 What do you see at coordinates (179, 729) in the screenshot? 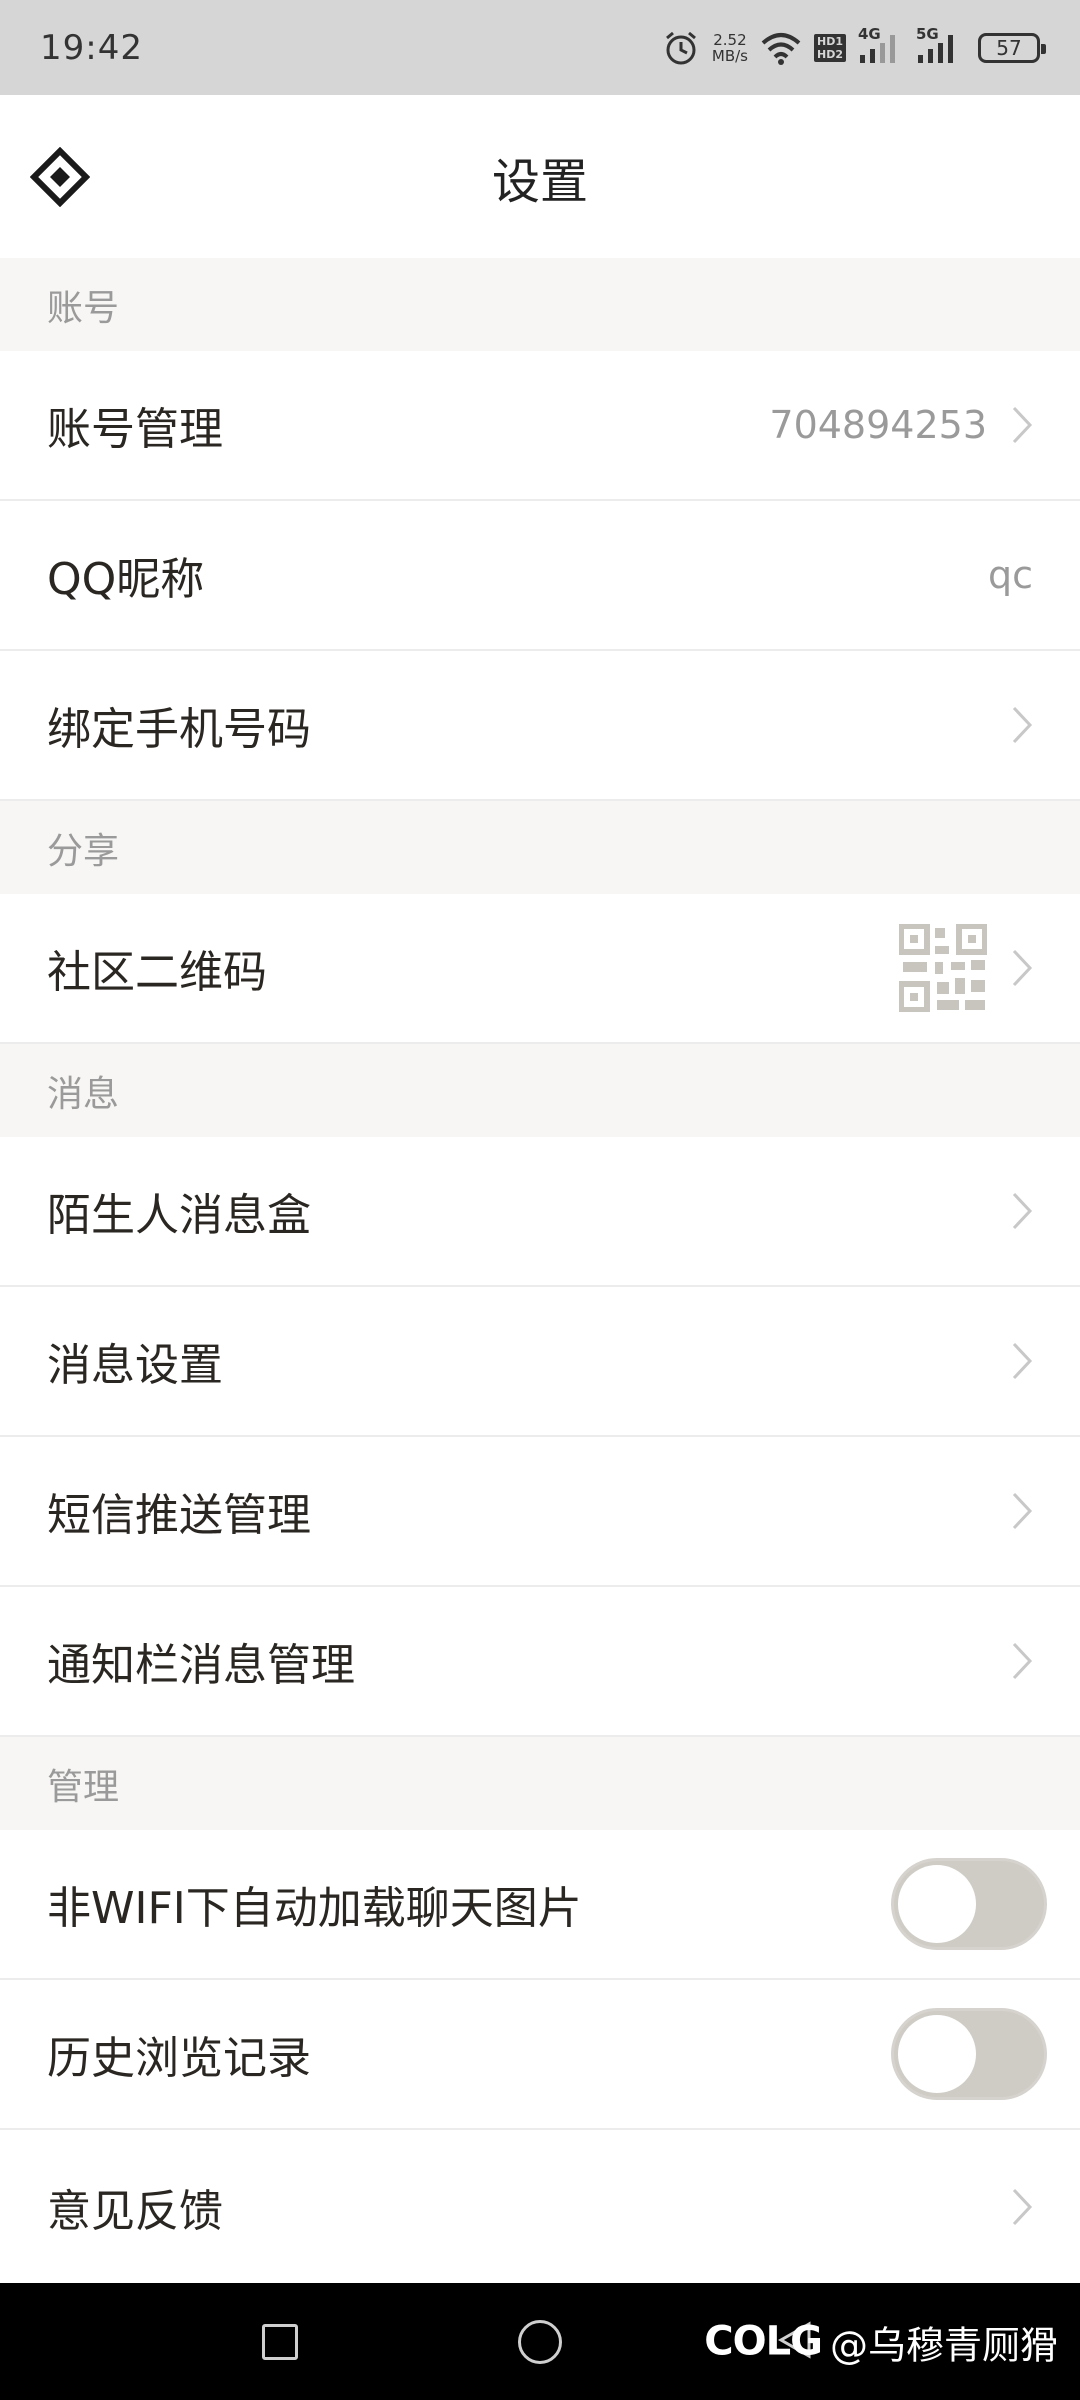
I see `row-label: 绑定手机号码` at bounding box center [179, 729].